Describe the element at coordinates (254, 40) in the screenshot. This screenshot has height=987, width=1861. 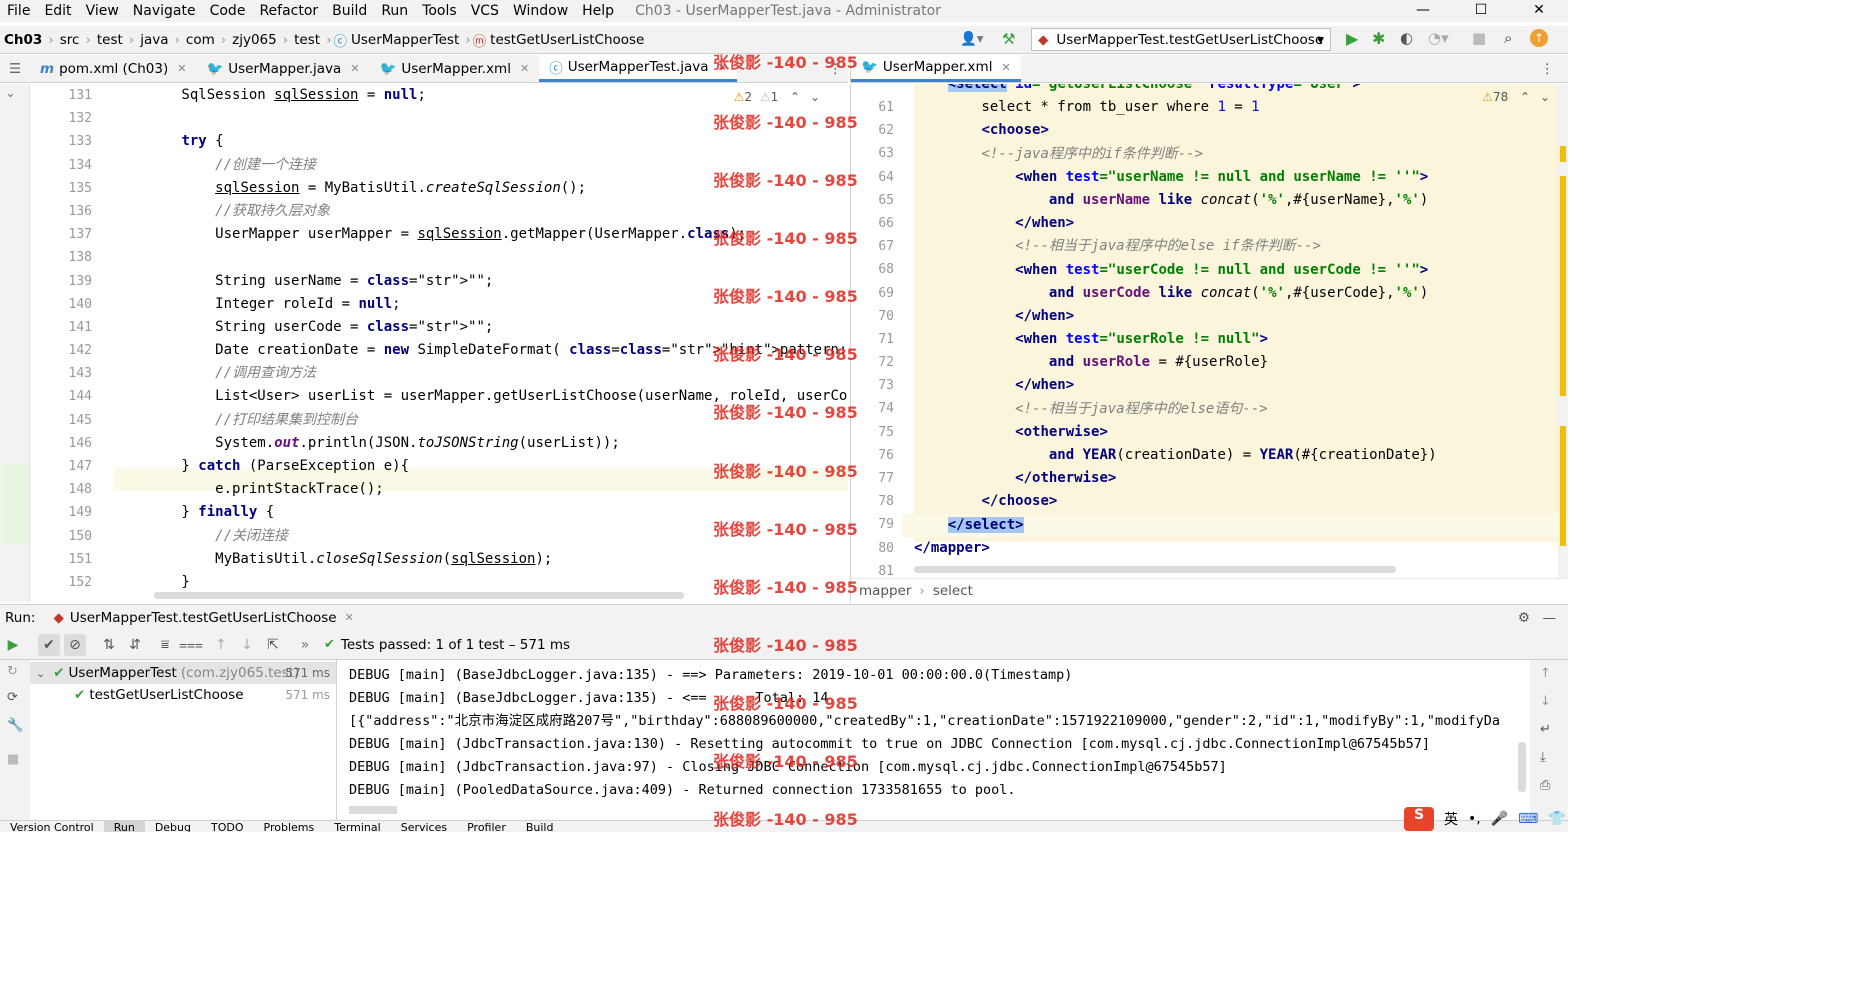
I see `breadcrumb-item: zjy065` at that location.